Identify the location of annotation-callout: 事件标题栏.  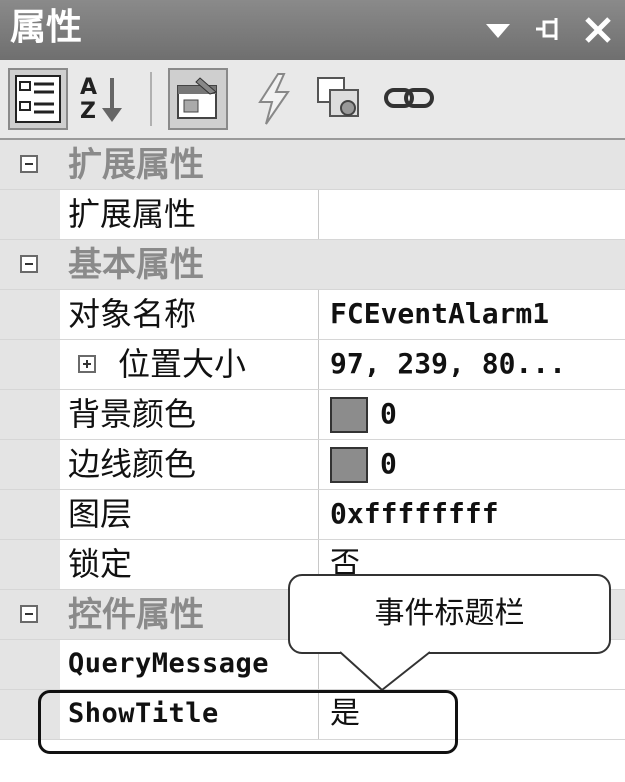
(449, 614).